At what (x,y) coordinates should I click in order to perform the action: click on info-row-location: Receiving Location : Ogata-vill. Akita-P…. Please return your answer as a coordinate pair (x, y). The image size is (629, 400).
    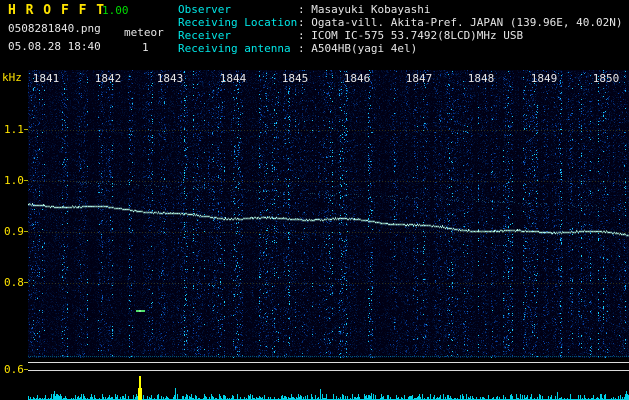
    Looking at the image, I should click on (400, 22).